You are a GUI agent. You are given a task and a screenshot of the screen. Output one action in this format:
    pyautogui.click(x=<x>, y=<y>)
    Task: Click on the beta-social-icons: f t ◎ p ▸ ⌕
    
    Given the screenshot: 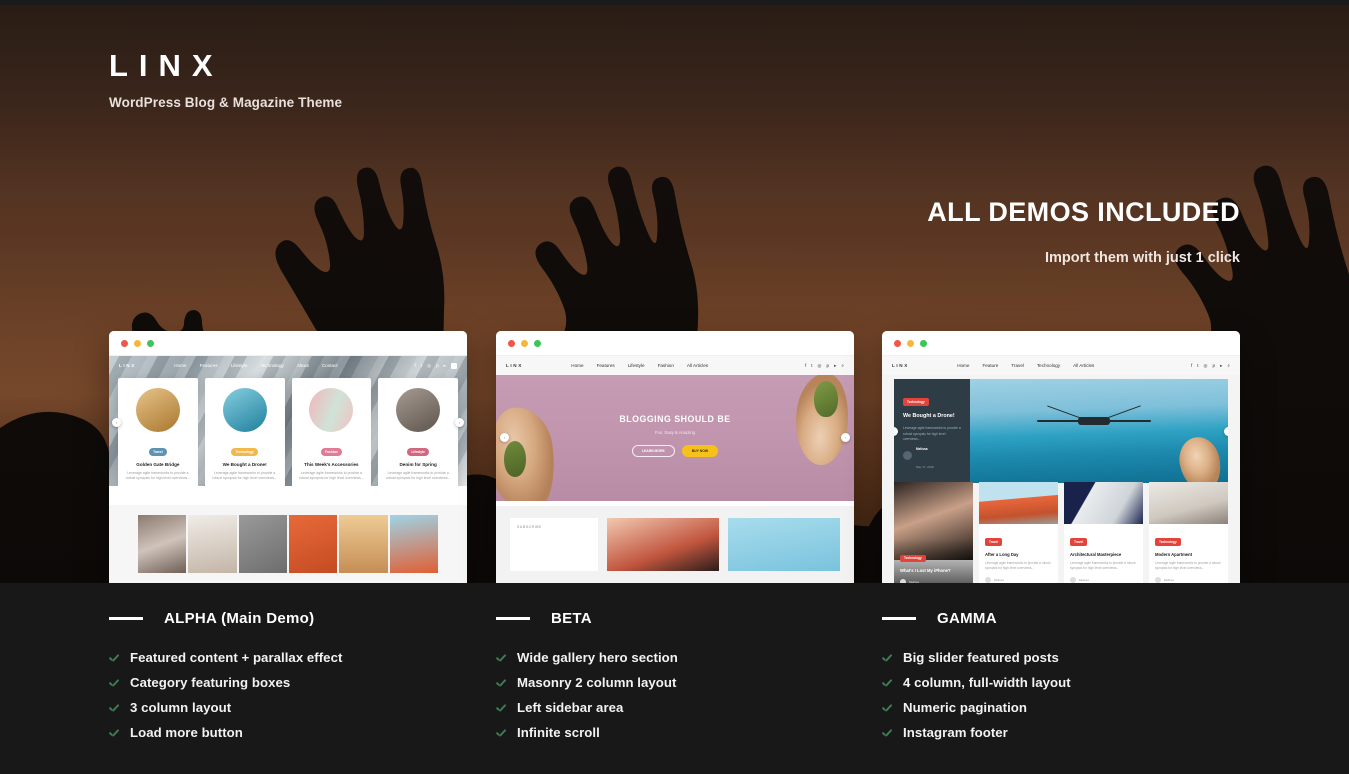 What is the action you would take?
    pyautogui.click(x=824, y=366)
    